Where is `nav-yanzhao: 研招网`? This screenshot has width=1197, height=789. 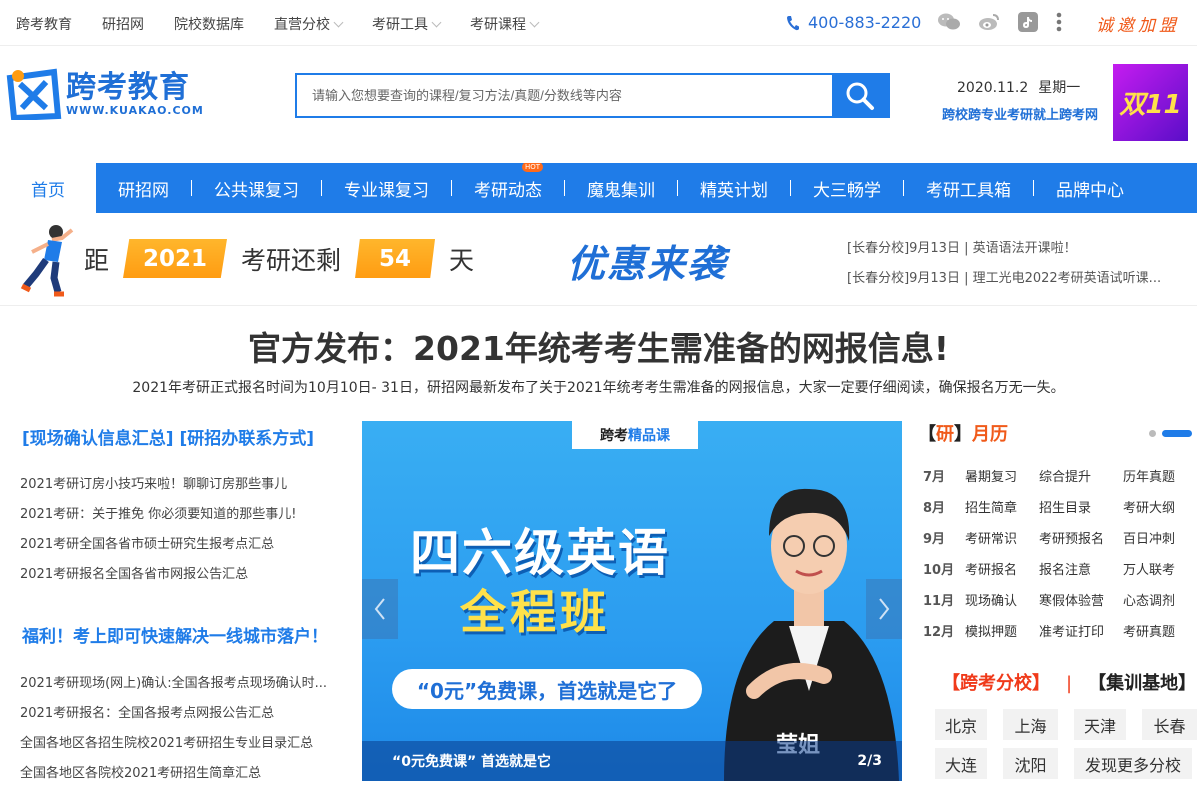 nav-yanzhao: 研招网 is located at coordinates (143, 188).